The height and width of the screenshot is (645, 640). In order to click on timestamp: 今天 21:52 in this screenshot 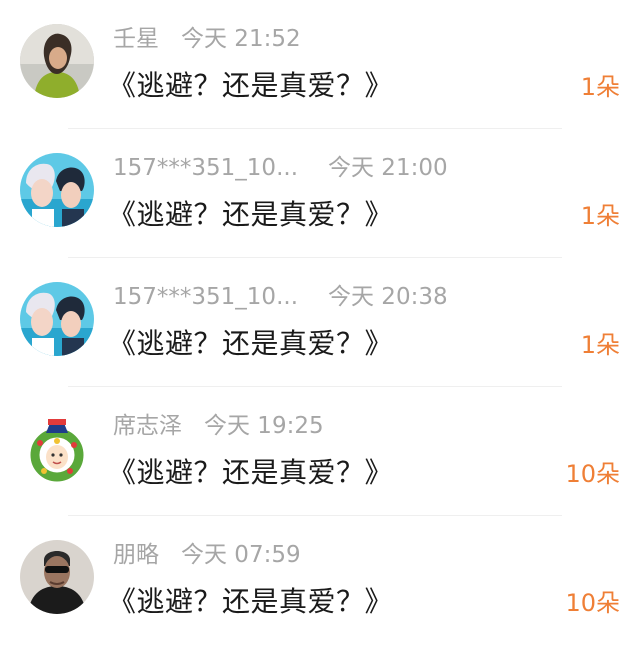, I will do `click(241, 39)`.